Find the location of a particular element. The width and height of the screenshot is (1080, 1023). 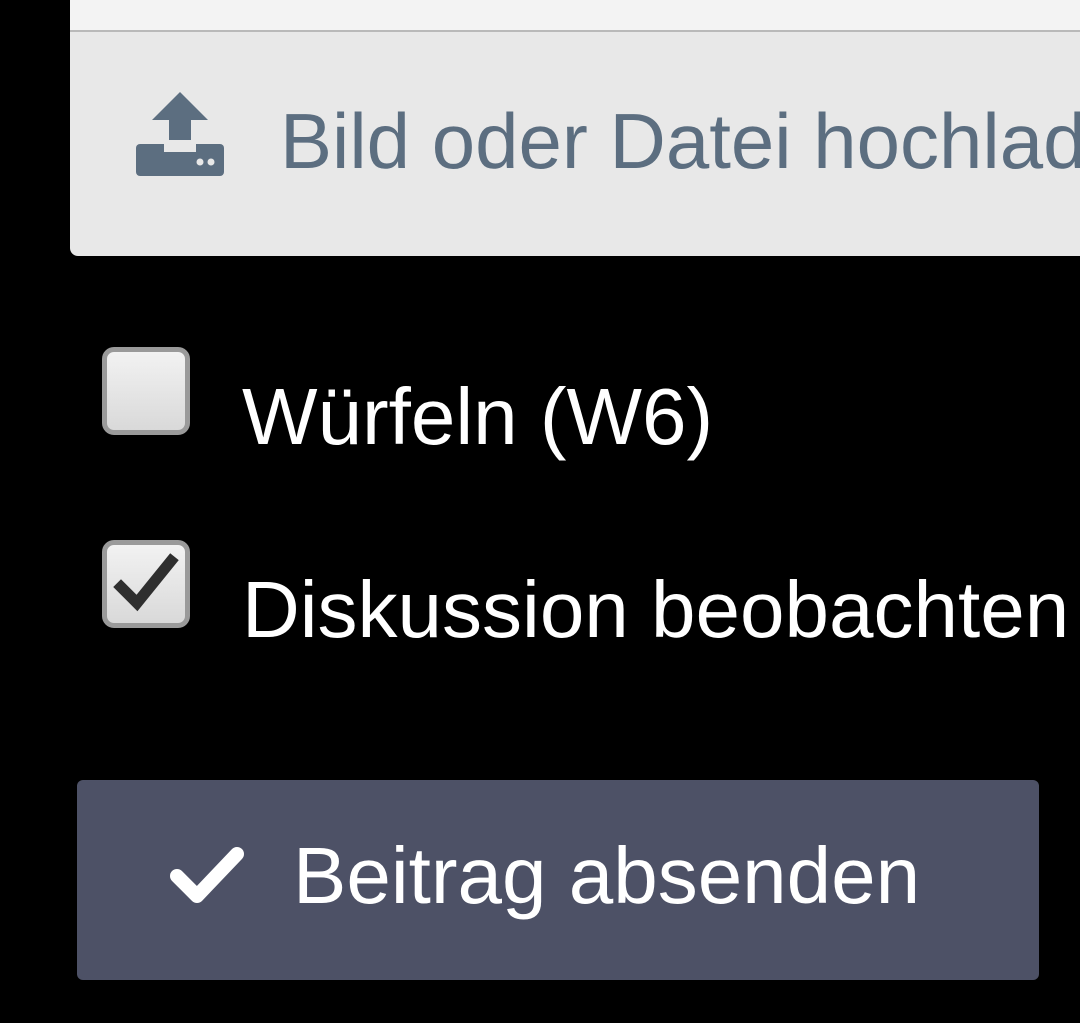

roll-dice-checkbox is located at coordinates (146, 391).